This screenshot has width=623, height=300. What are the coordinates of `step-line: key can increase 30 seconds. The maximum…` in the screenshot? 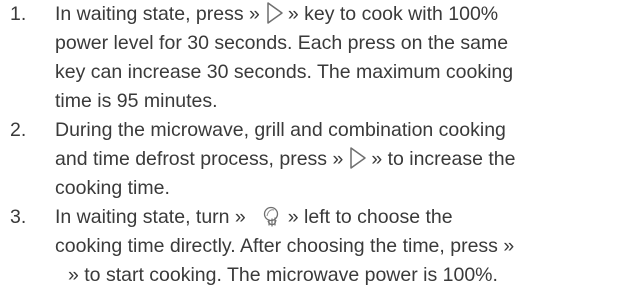 It's located at (284, 72).